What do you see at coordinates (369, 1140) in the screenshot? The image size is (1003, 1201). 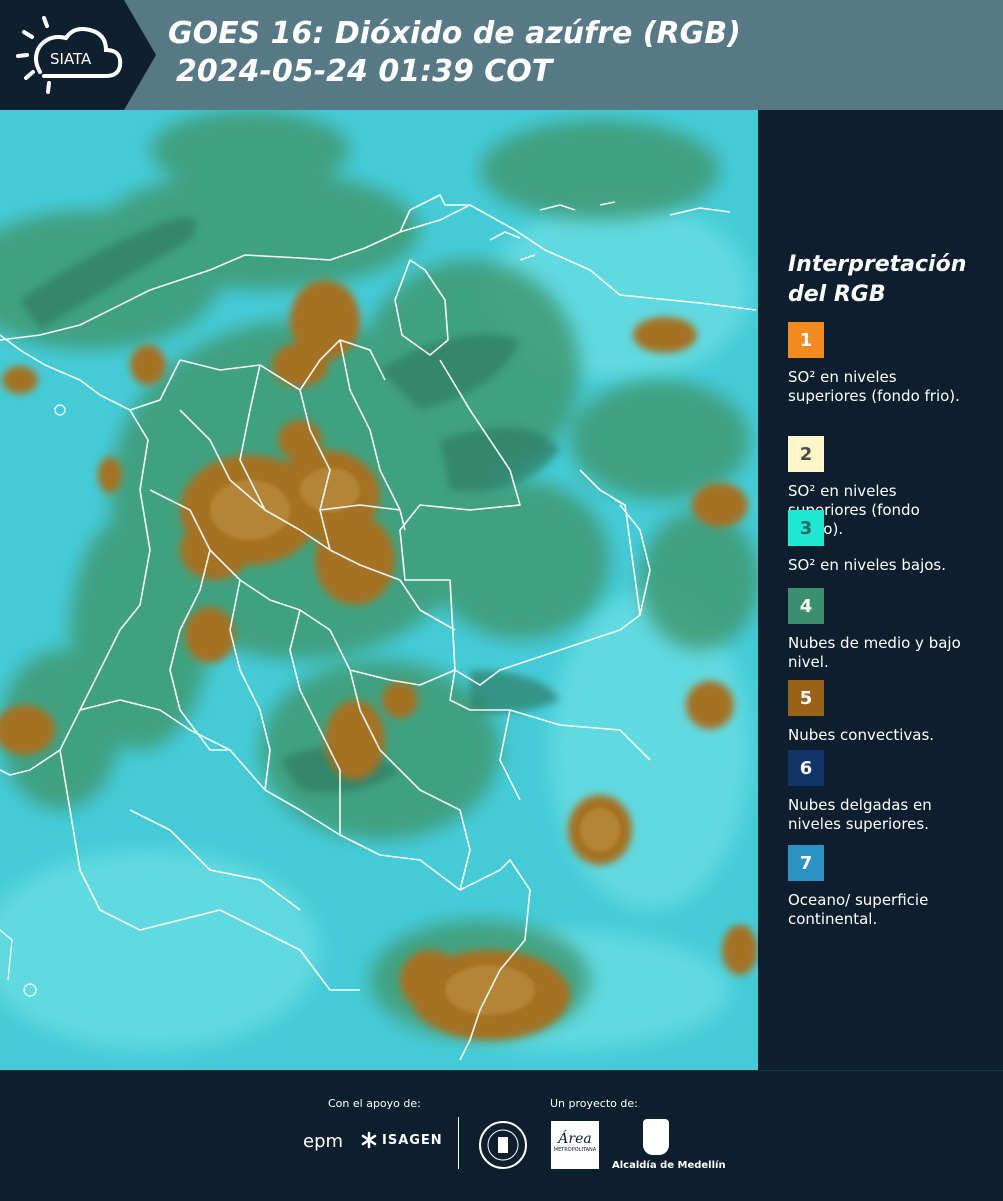 I see `isagen-icon` at bounding box center [369, 1140].